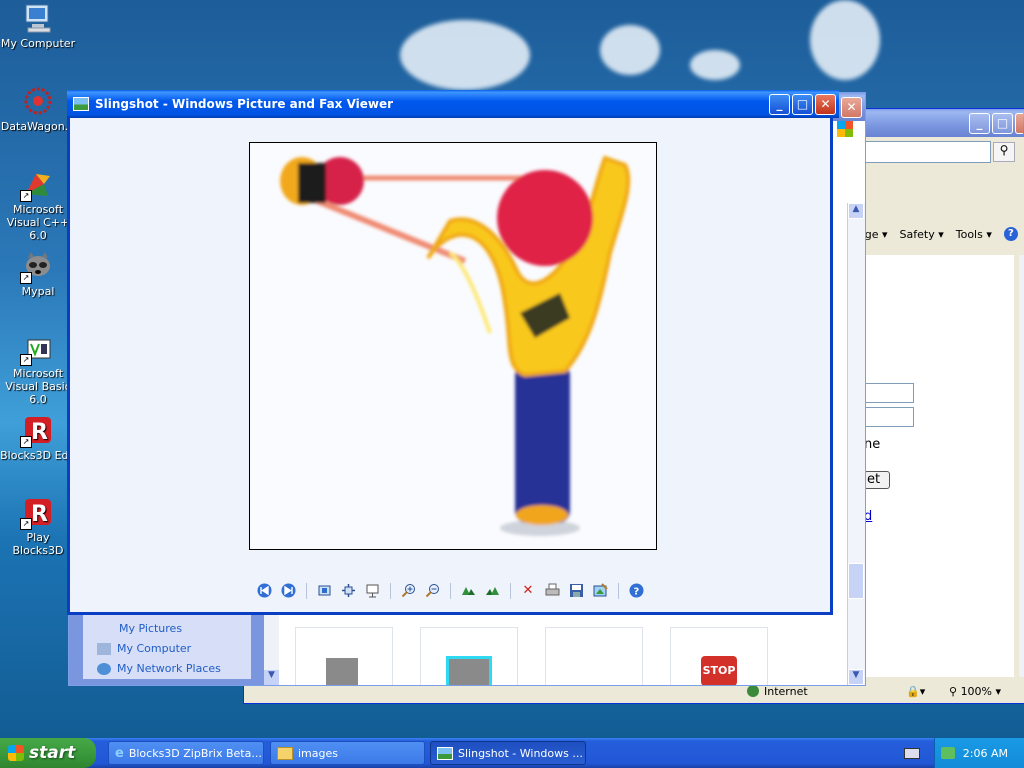 The height and width of the screenshot is (768, 1024). I want to click on gray-block-image, so click(342, 671).